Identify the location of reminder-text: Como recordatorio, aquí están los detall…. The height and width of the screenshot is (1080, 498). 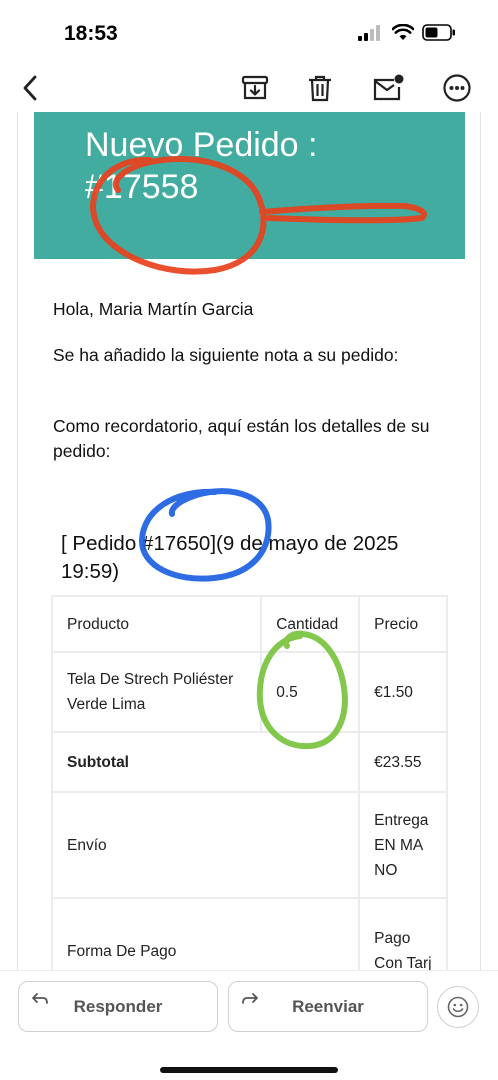
(241, 438).